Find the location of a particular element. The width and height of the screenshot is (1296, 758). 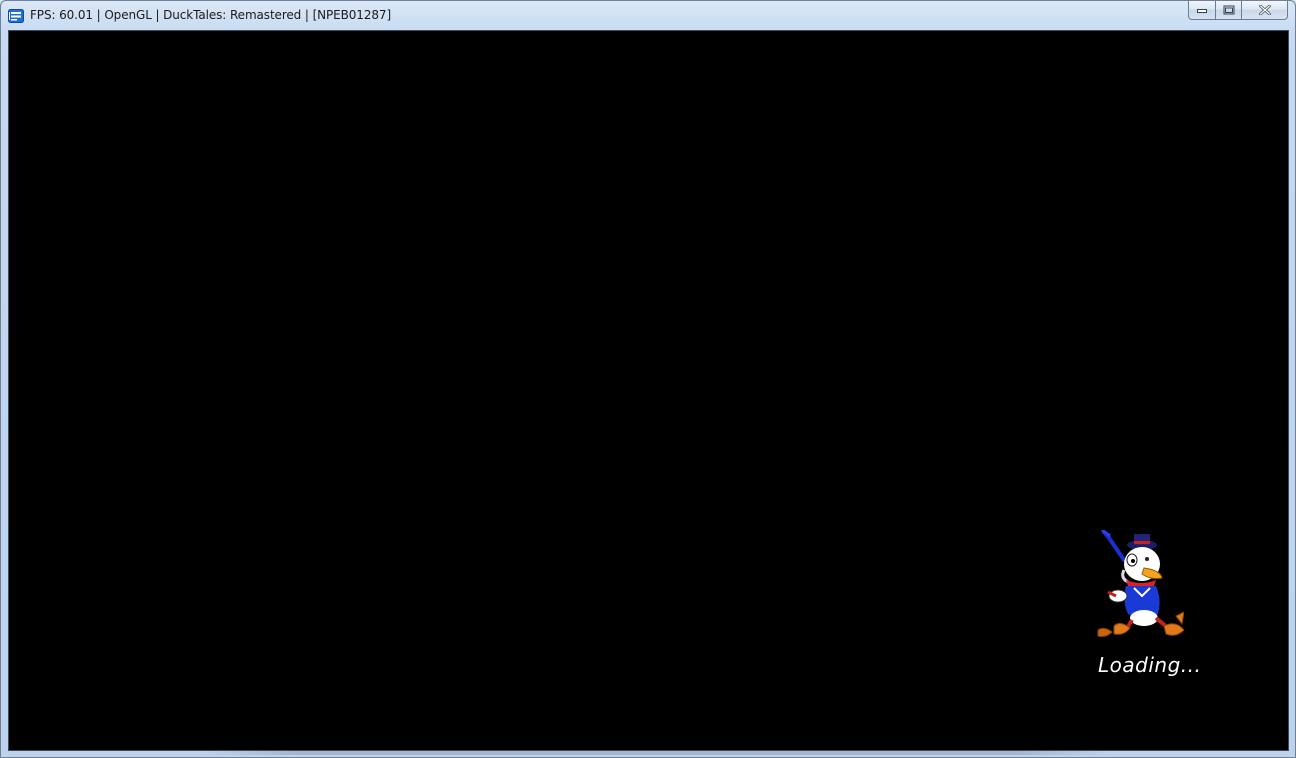

app-icon is located at coordinates (16, 15).